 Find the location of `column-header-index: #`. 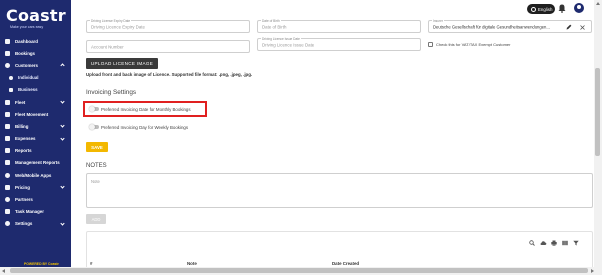

column-header-index: # is located at coordinates (91, 263).